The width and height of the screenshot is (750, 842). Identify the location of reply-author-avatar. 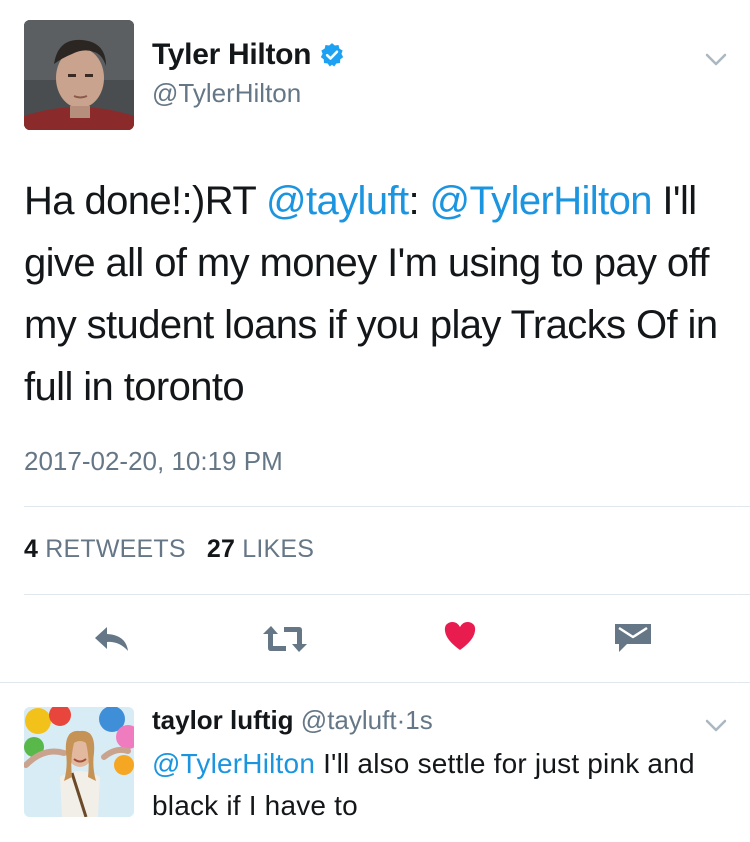
(79, 762).